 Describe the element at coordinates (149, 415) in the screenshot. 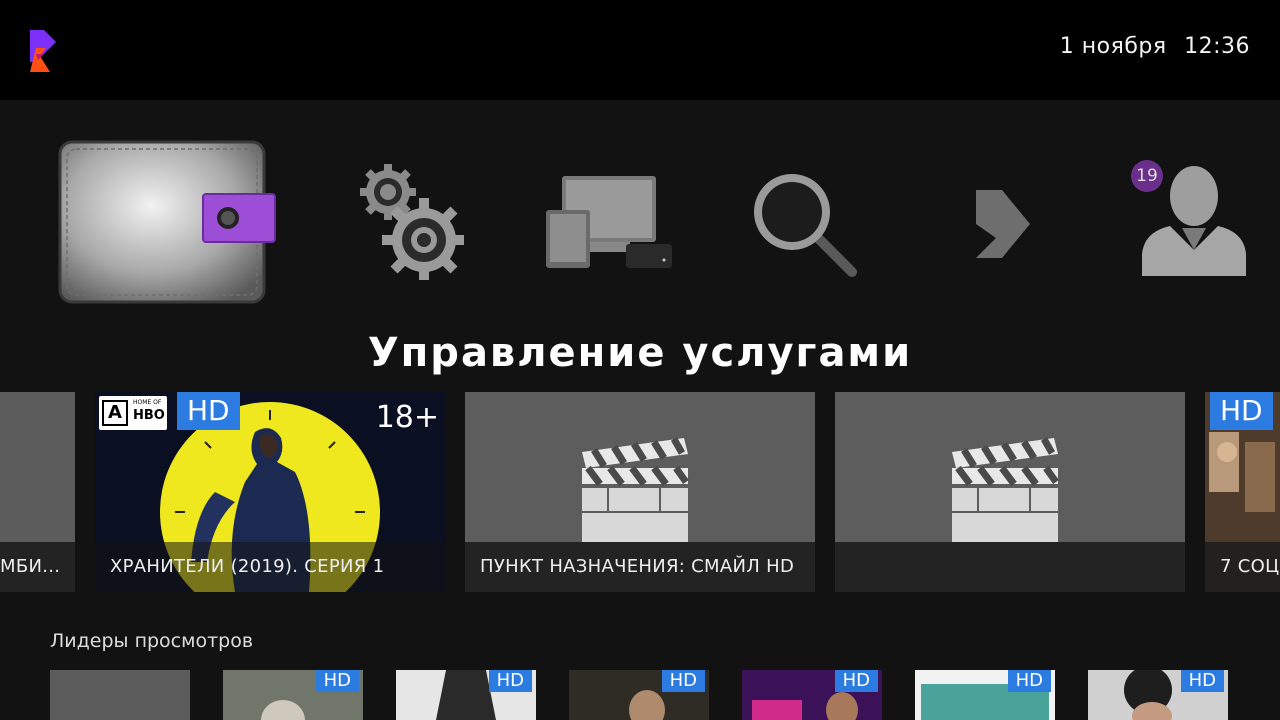

I see `hbo-text: HBO` at that location.